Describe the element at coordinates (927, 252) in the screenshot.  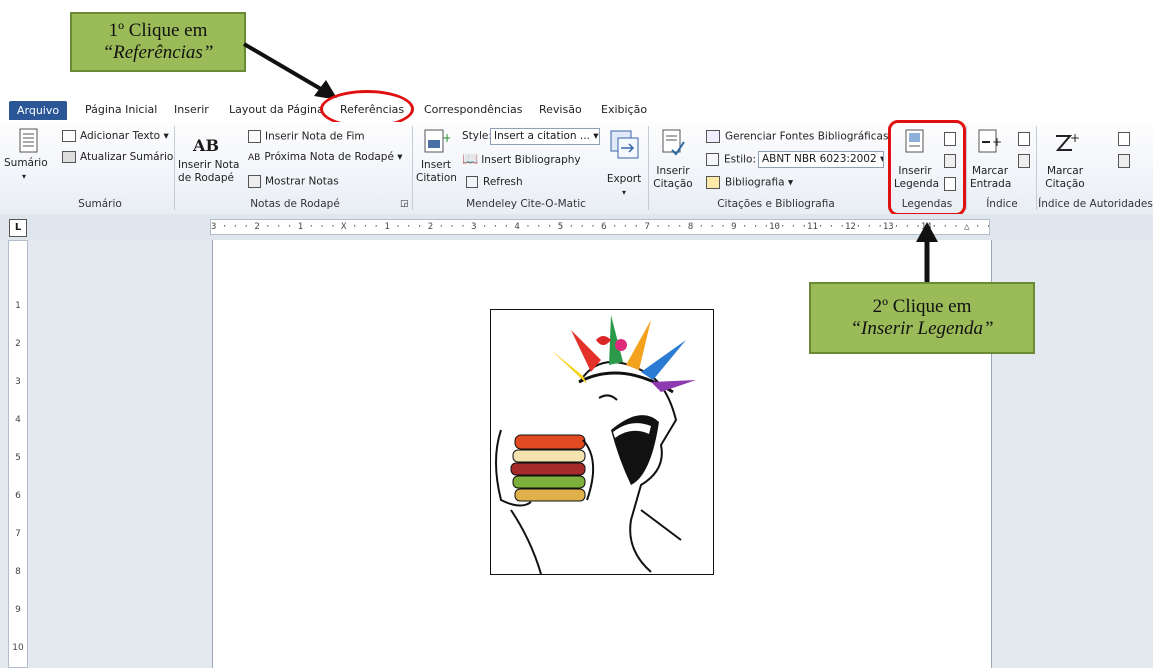
I see `arrow-to-inserir-legenda` at that location.